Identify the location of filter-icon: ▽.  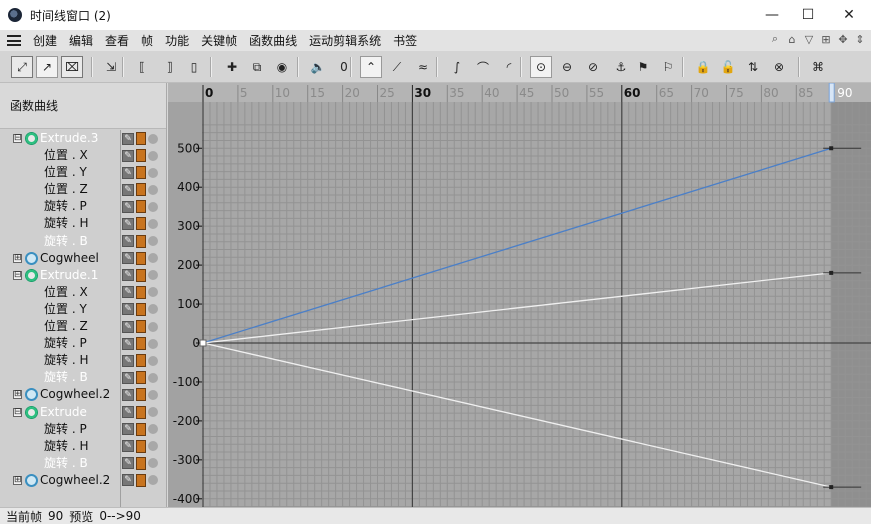
(809, 39).